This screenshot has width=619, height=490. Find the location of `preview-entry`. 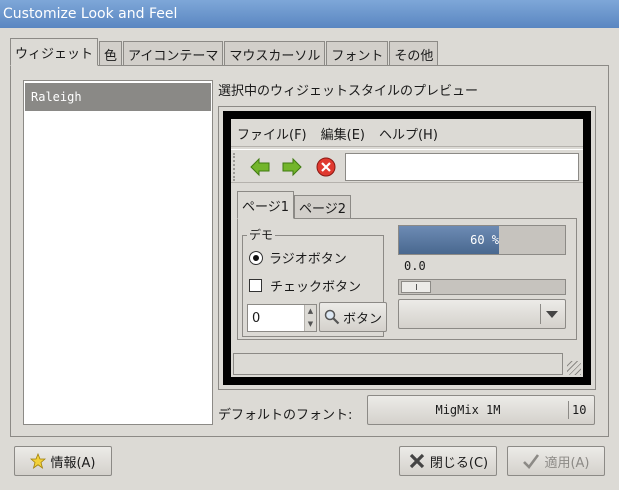

preview-entry is located at coordinates (462, 167).